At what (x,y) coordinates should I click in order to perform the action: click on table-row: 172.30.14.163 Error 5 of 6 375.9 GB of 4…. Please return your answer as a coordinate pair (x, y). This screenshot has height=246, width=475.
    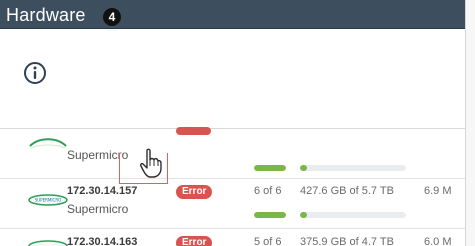
    Looking at the image, I should click on (232, 237).